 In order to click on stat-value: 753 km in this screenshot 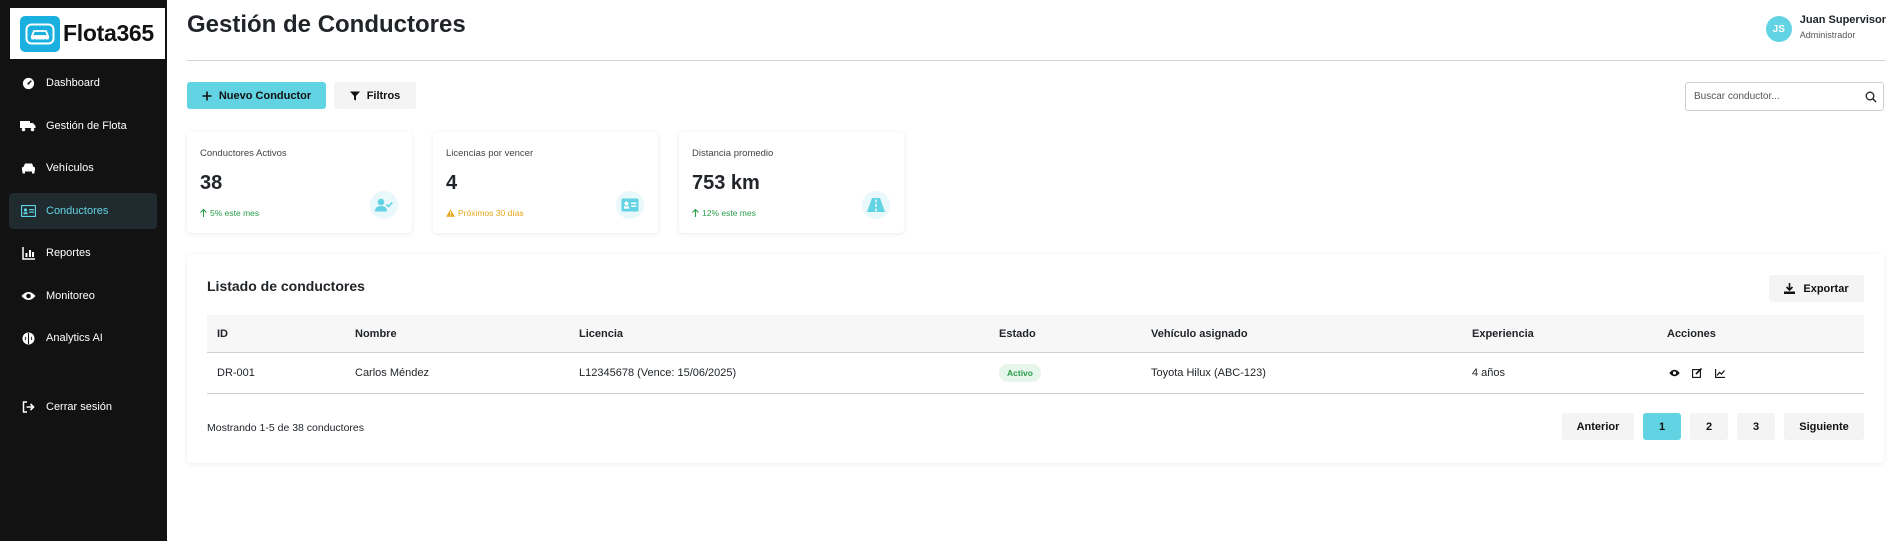, I will do `click(726, 183)`.